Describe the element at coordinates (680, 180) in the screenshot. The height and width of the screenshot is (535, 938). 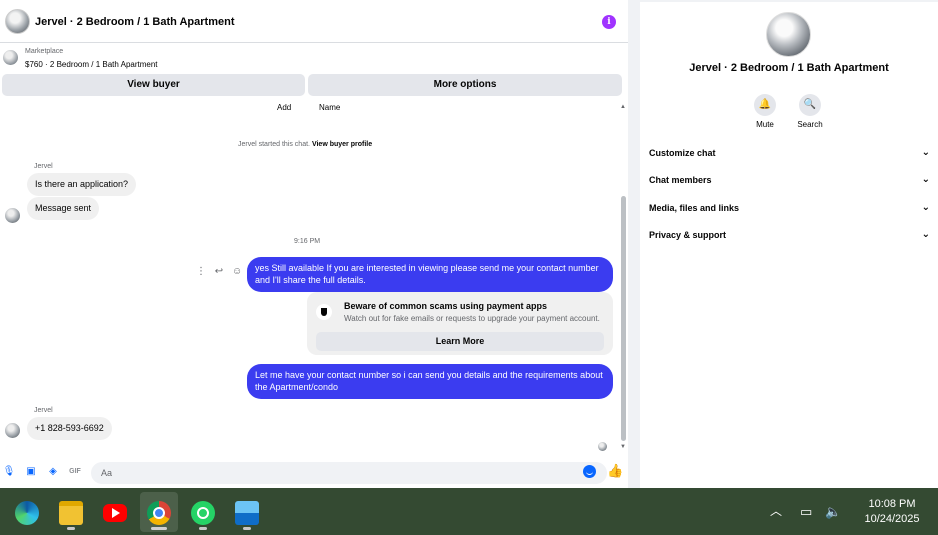
I see `section-label: Chat members` at that location.